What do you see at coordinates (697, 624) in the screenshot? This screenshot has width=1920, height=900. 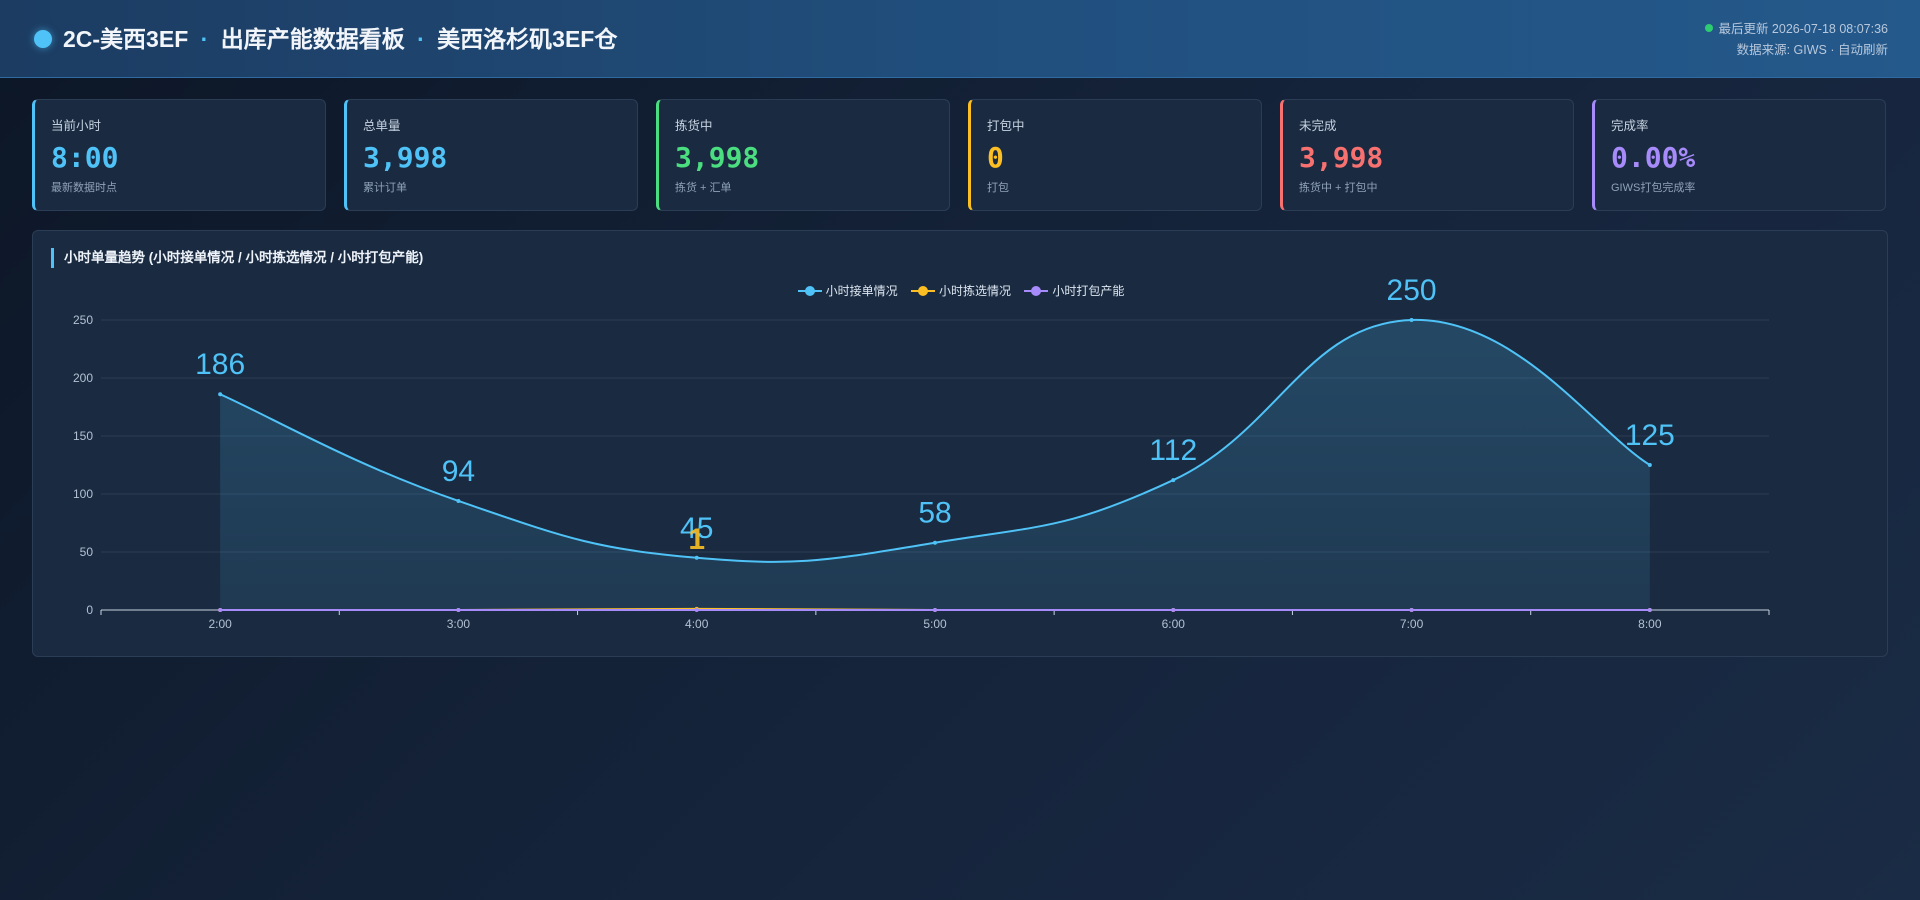 I see `x-tick-label: 4:00` at bounding box center [697, 624].